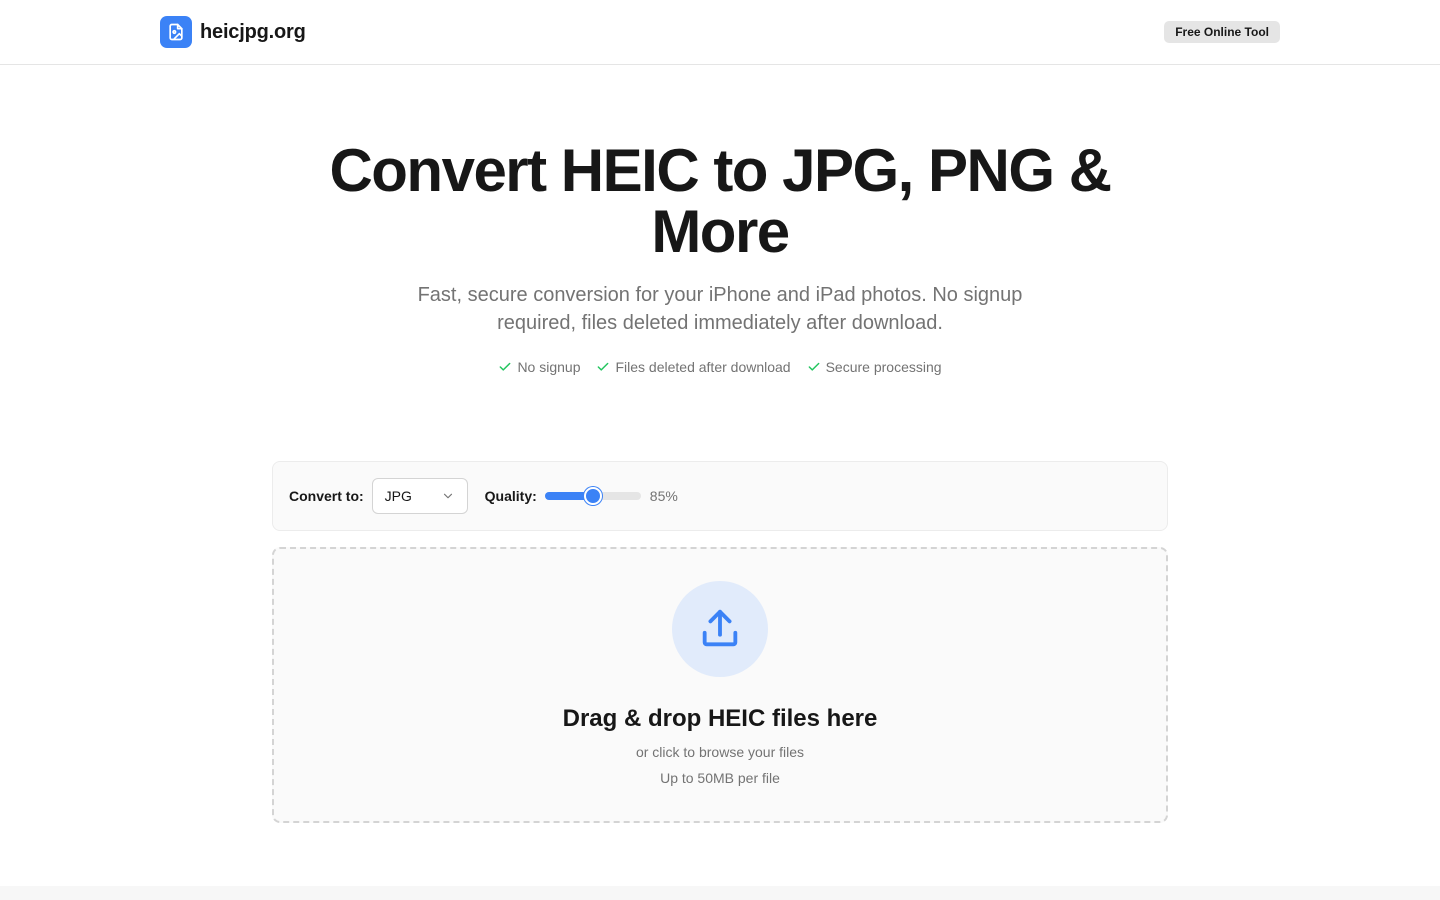 The image size is (1440, 900). I want to click on free-tool-badge: Free Online Tool, so click(1222, 32).